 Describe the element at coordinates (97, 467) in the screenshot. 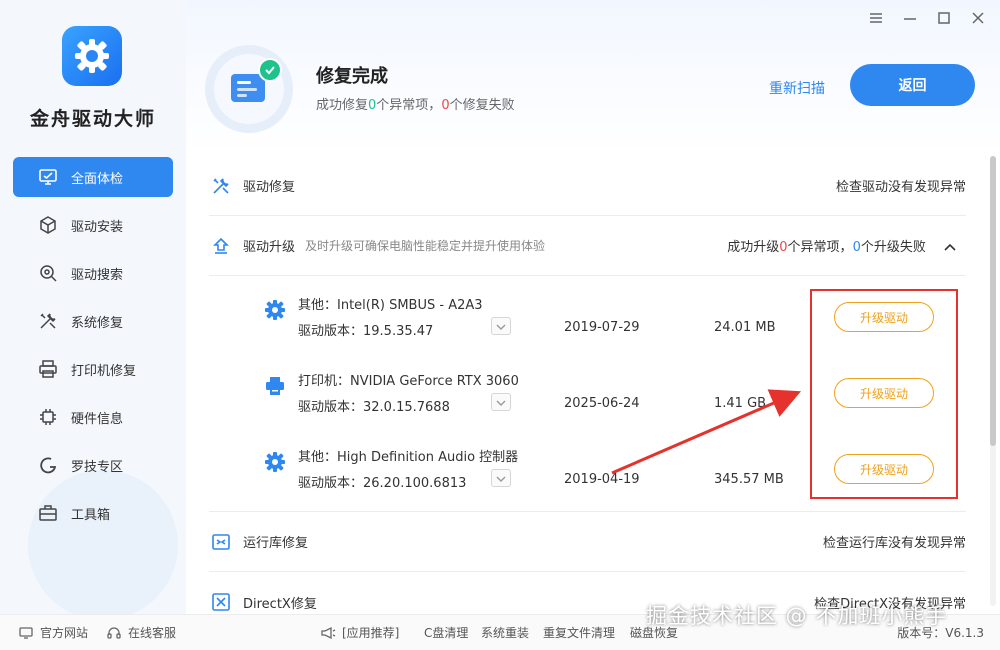

I see `sidebar-item-label: 罗技专区` at that location.